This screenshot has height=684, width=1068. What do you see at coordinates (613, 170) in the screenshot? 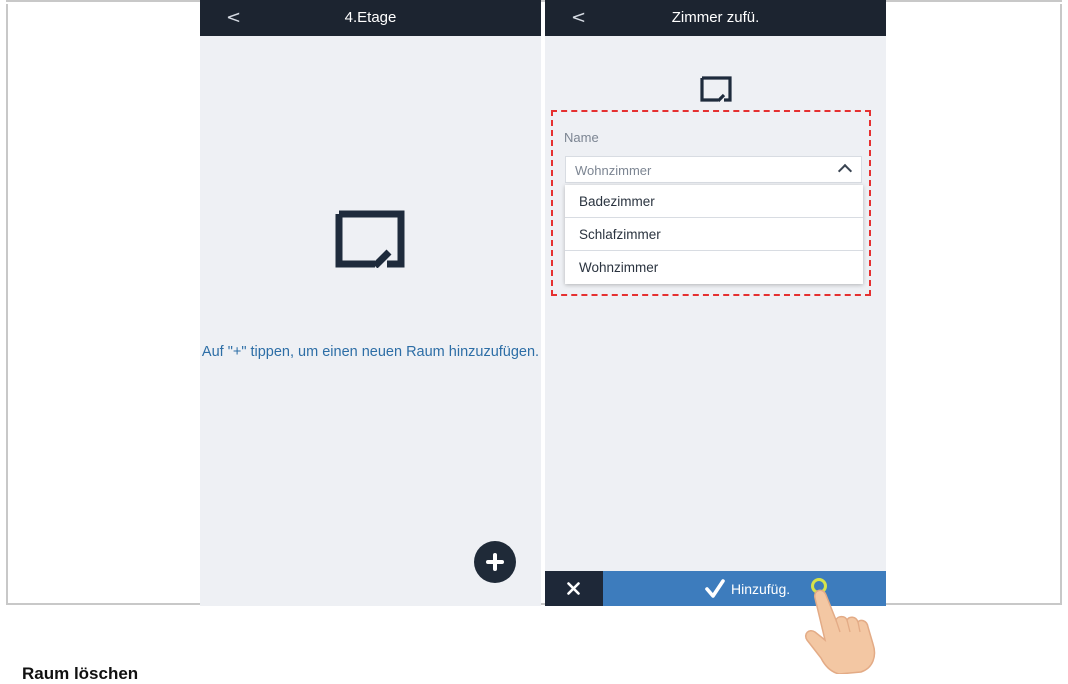
I see `select-value: Wohnzimmer` at bounding box center [613, 170].